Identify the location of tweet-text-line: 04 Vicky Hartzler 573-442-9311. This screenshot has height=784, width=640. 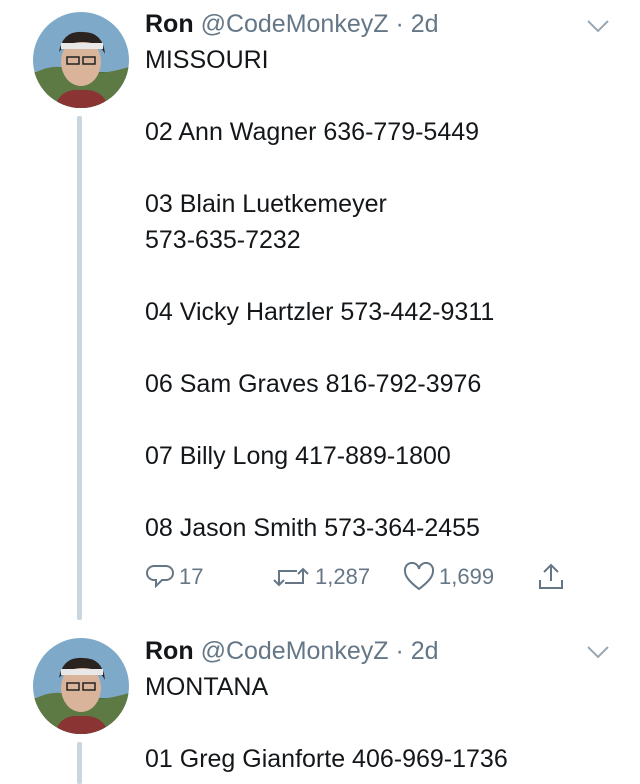
(320, 312).